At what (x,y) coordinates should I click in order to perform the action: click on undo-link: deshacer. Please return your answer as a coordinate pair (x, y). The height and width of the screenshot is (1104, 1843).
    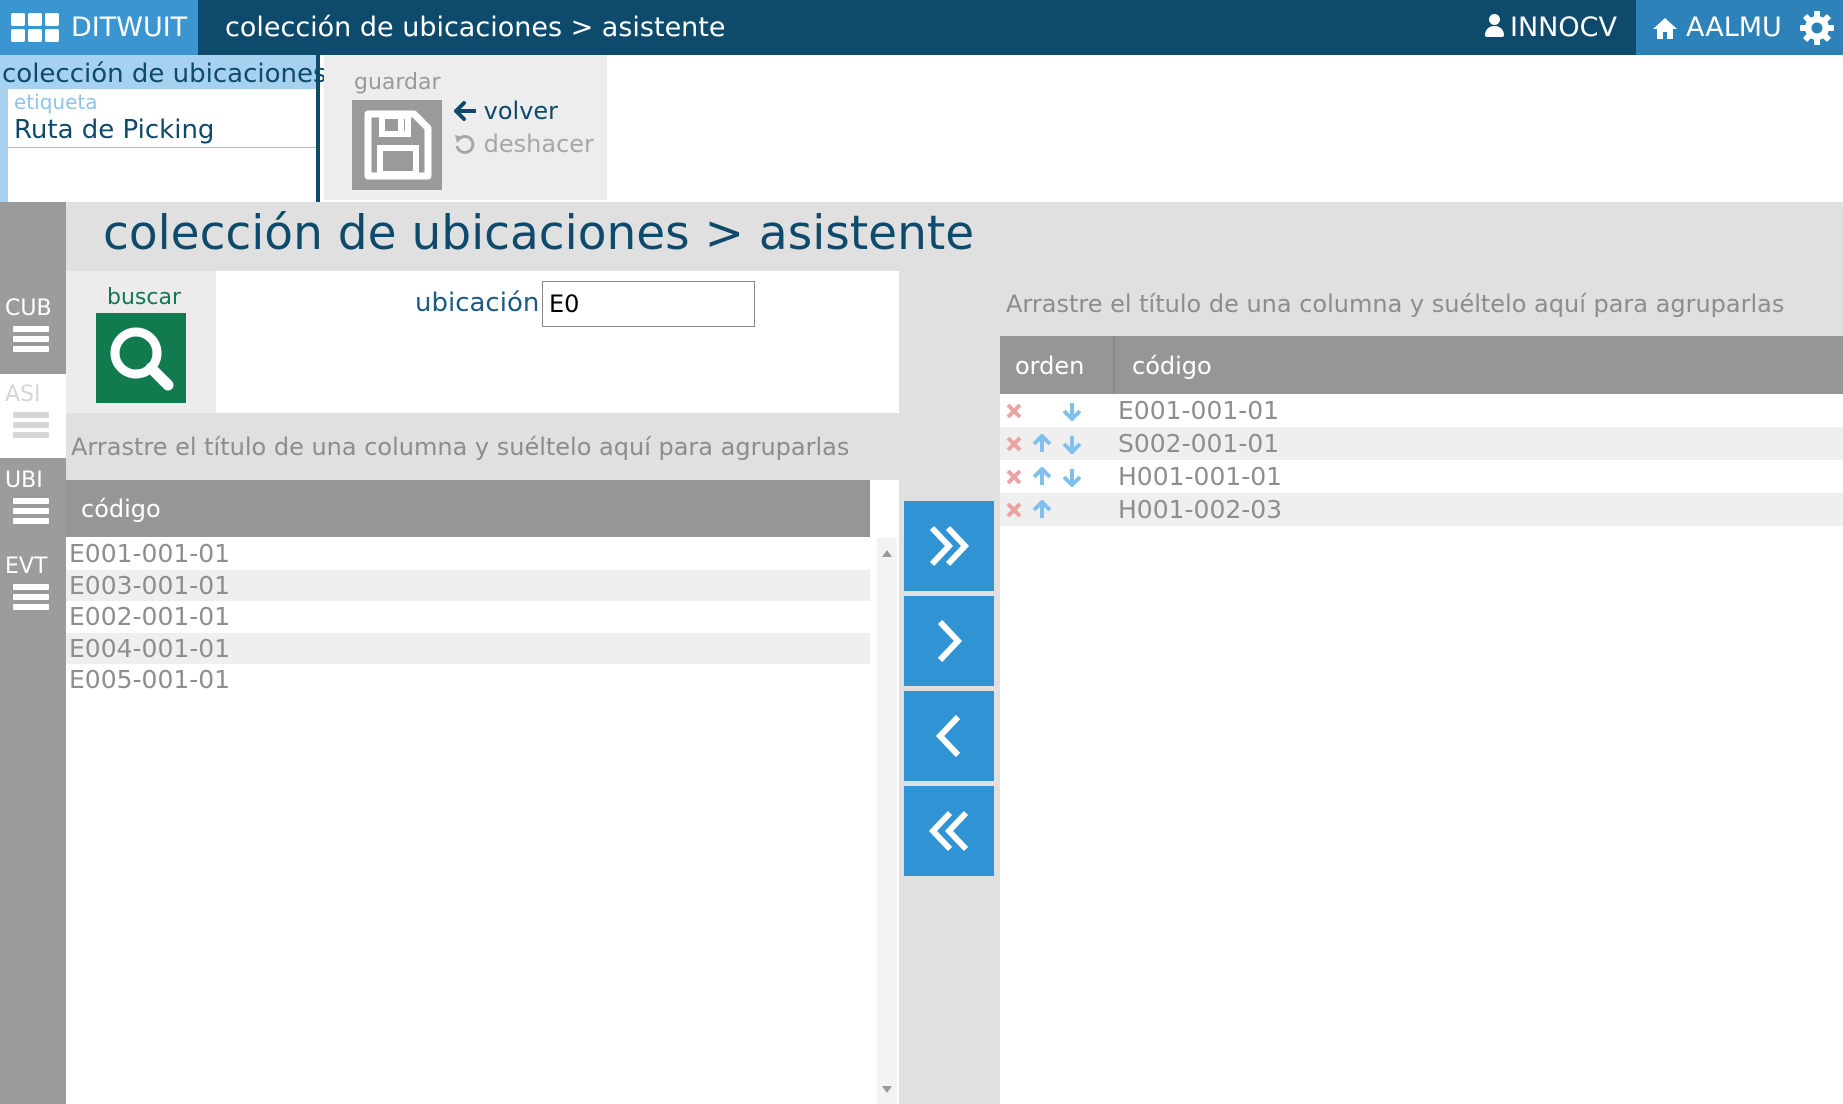
    Looking at the image, I should click on (524, 144).